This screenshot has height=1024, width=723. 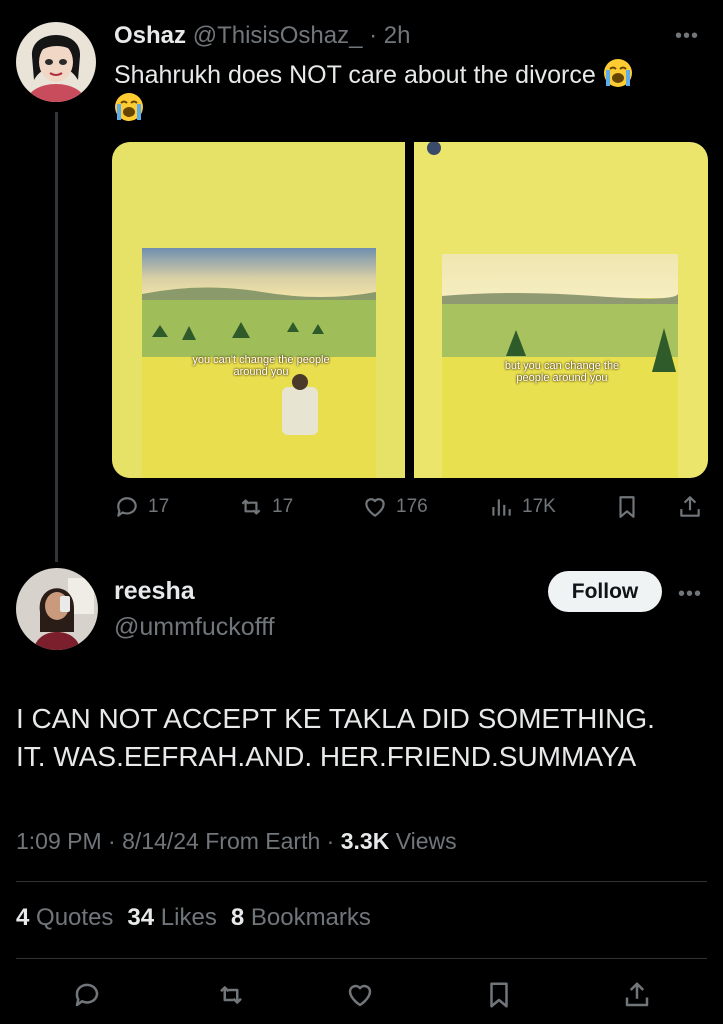 I want to click on tweet-location: From Earth, so click(x=263, y=841).